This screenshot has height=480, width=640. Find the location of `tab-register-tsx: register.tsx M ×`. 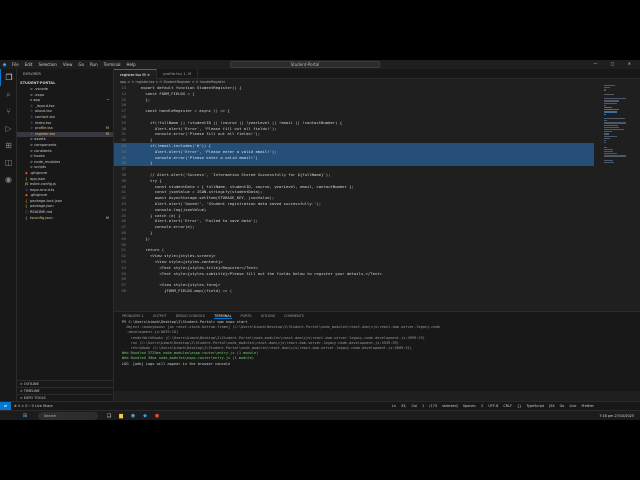

tab-register-tsx: register.tsx M × is located at coordinates (136, 74).